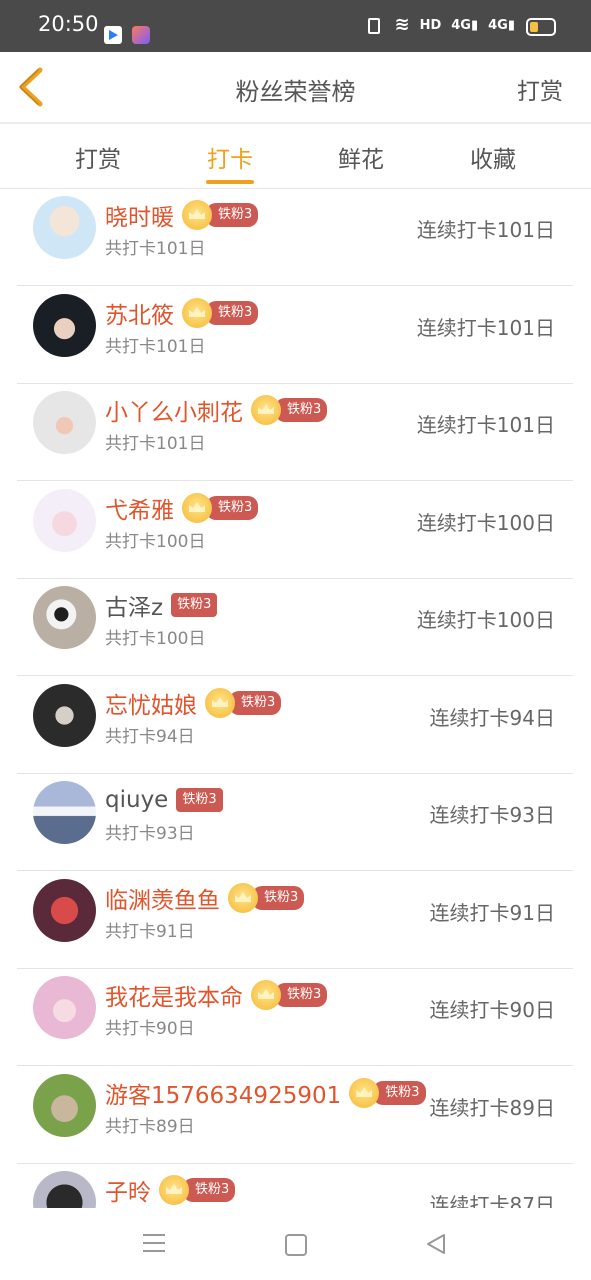 Image resolution: width=591 pixels, height=1280 pixels. Describe the element at coordinates (295, 530) in the screenshot. I see `fan-row: 弋希雅 铁粉3 共打卡100日 连续打卡100日` at that location.